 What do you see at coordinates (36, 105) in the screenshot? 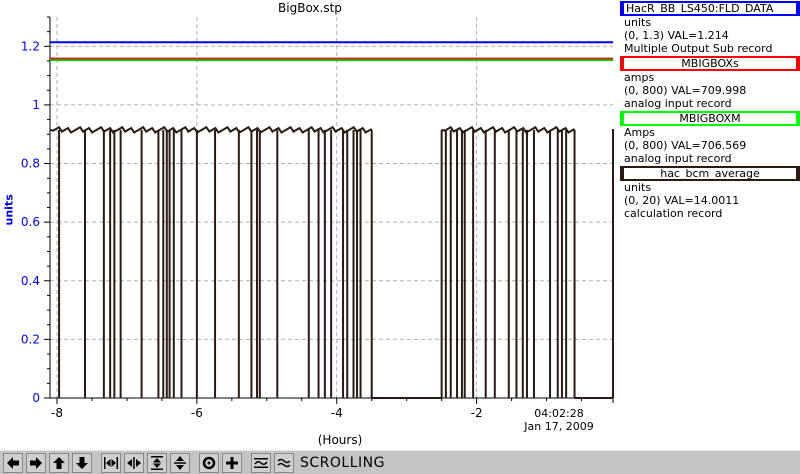
I see `y-tick-label: 1` at bounding box center [36, 105].